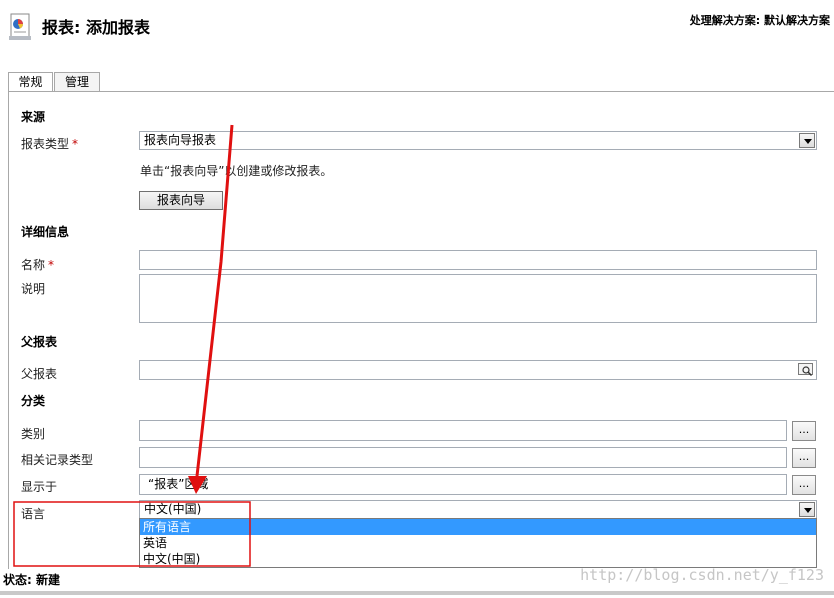 This screenshot has width=834, height=598. Describe the element at coordinates (77, 82) in the screenshot. I see `tab-administration: 管理` at that location.